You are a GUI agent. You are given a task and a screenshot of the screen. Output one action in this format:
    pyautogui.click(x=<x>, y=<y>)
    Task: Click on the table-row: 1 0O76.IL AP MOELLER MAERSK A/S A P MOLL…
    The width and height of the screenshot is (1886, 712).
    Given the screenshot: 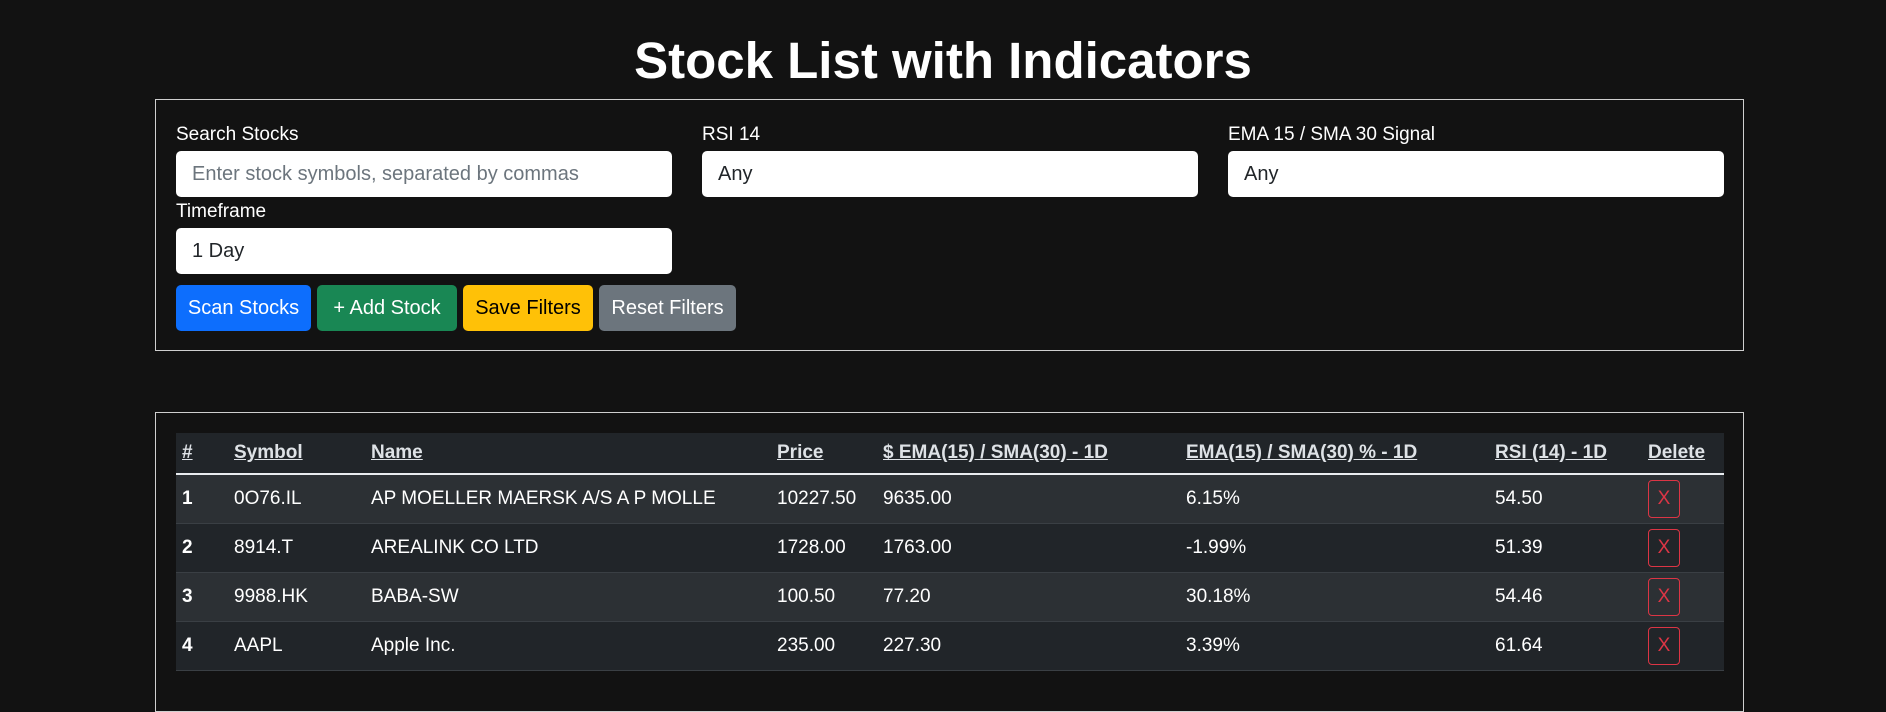 What is the action you would take?
    pyautogui.click(x=950, y=499)
    